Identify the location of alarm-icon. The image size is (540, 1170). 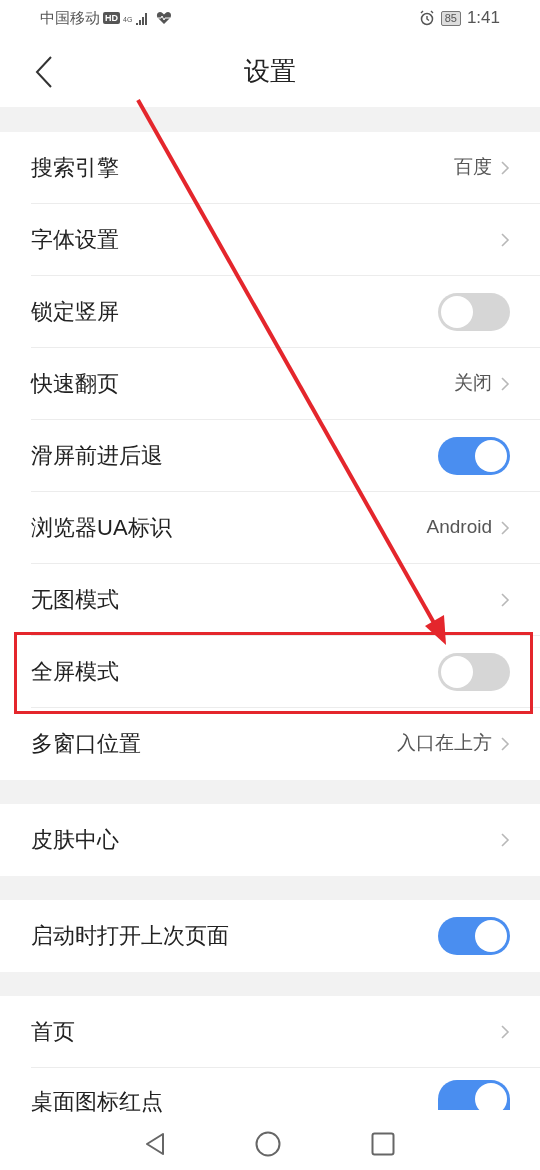
(426, 18).